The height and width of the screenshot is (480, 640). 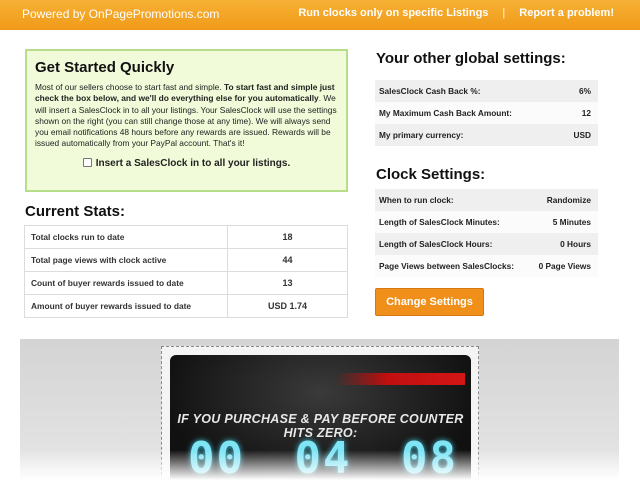 I want to click on setting-value: 5 Minutes, so click(x=571, y=222).